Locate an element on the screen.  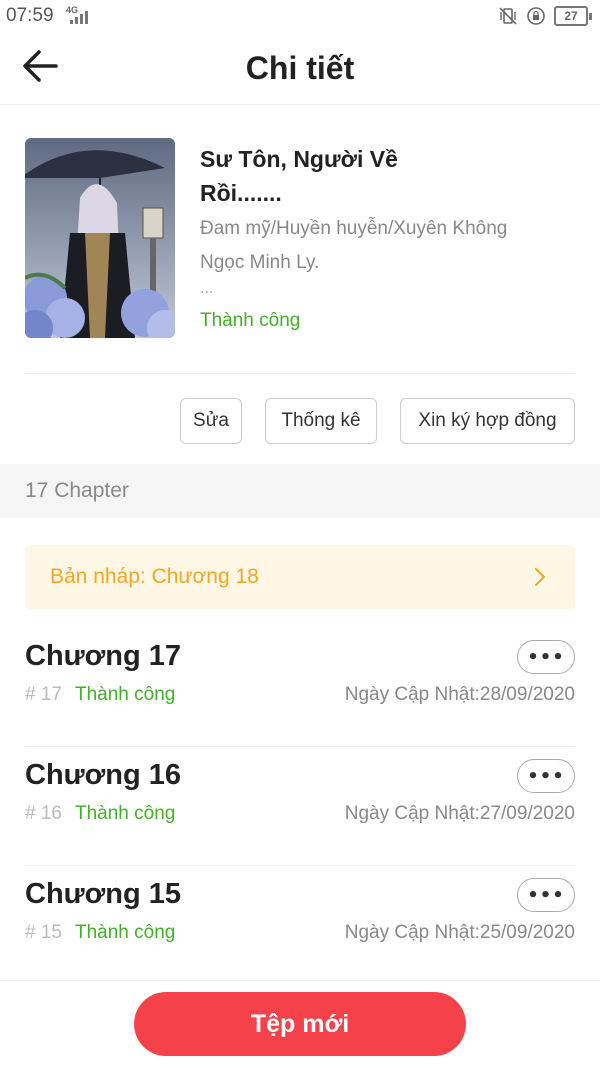
book-cover-image is located at coordinates (100, 238).